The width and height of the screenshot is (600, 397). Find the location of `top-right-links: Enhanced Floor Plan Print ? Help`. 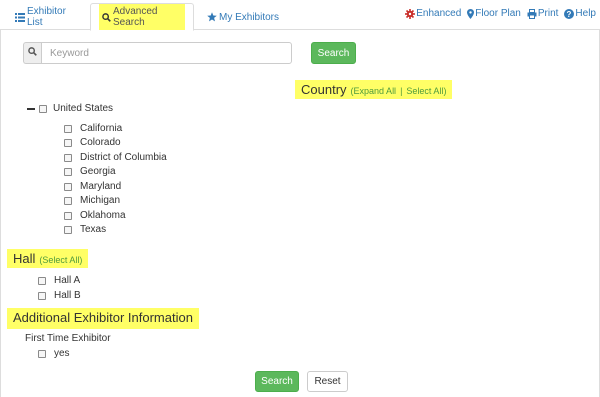

top-right-links: Enhanced Floor Plan Print ? Help is located at coordinates (500, 13).